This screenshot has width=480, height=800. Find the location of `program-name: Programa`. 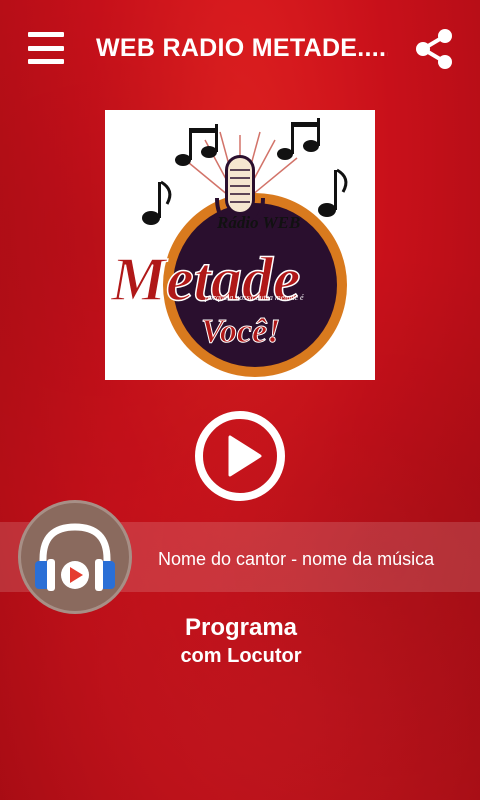

program-name: Programa is located at coordinates (241, 627).